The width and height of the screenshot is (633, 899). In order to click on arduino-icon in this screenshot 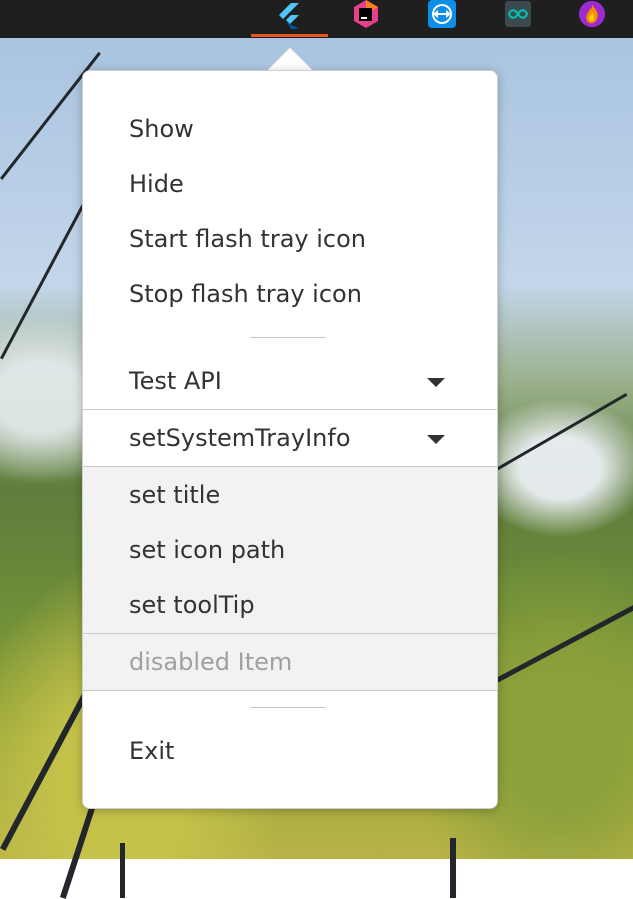, I will do `click(518, 14)`.